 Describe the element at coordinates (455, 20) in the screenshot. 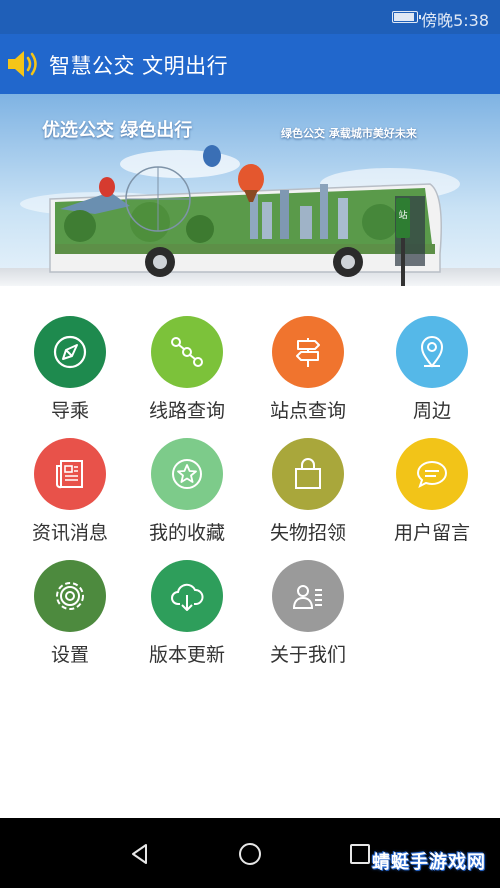

I see `status-time: 傍晚5:38` at that location.